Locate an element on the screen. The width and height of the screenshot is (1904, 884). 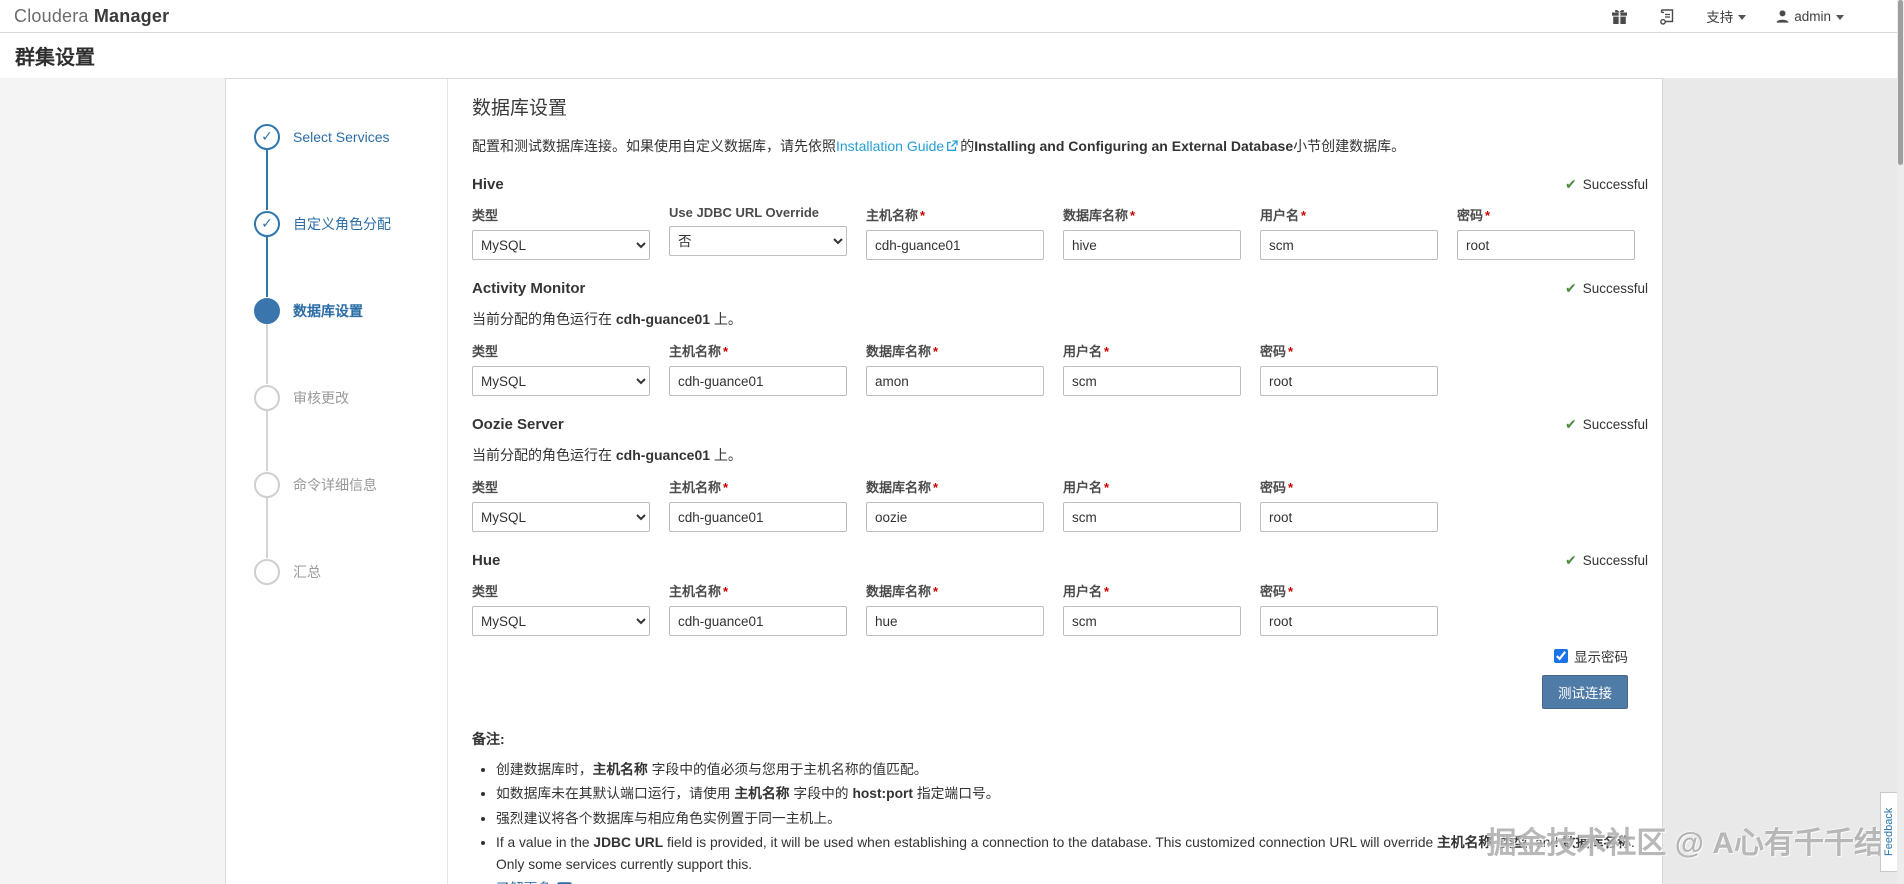
note-4-text: If a value in the is located at coordinates (545, 843).